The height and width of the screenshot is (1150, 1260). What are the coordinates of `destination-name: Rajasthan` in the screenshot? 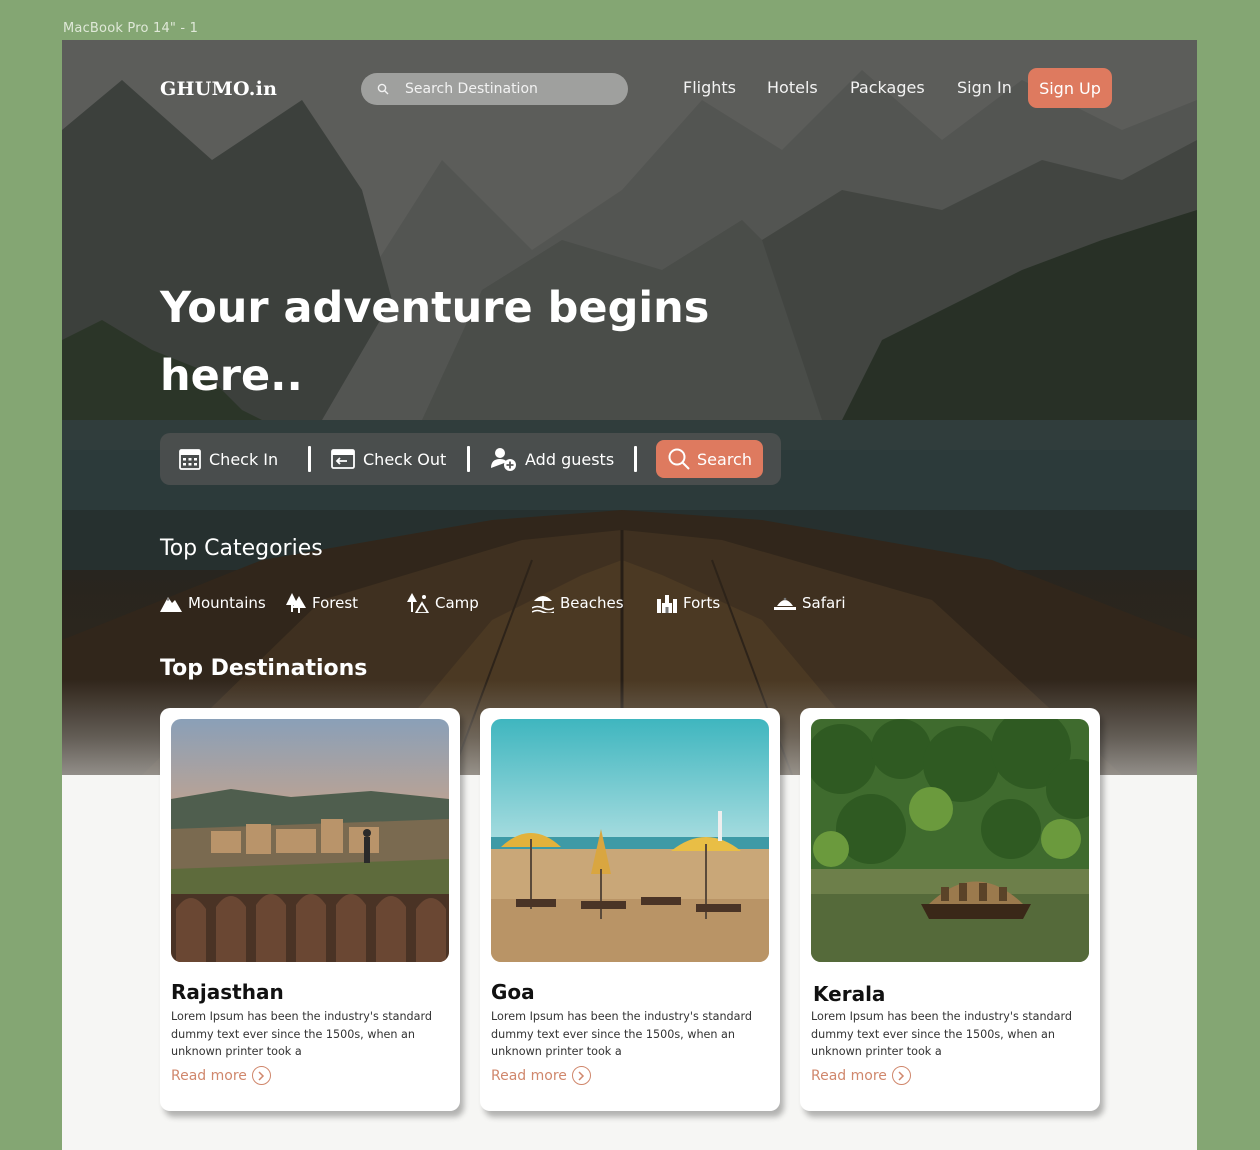 It's located at (227, 992).